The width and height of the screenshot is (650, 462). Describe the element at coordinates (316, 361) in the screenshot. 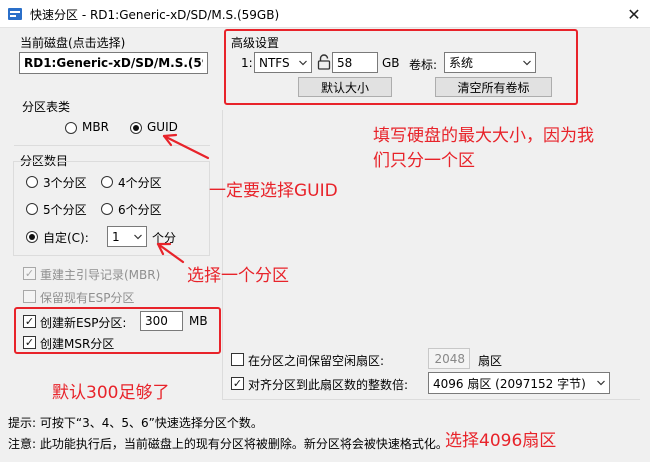

I see `keep-free-label: 在分区之间保留空闲扇区:` at that location.